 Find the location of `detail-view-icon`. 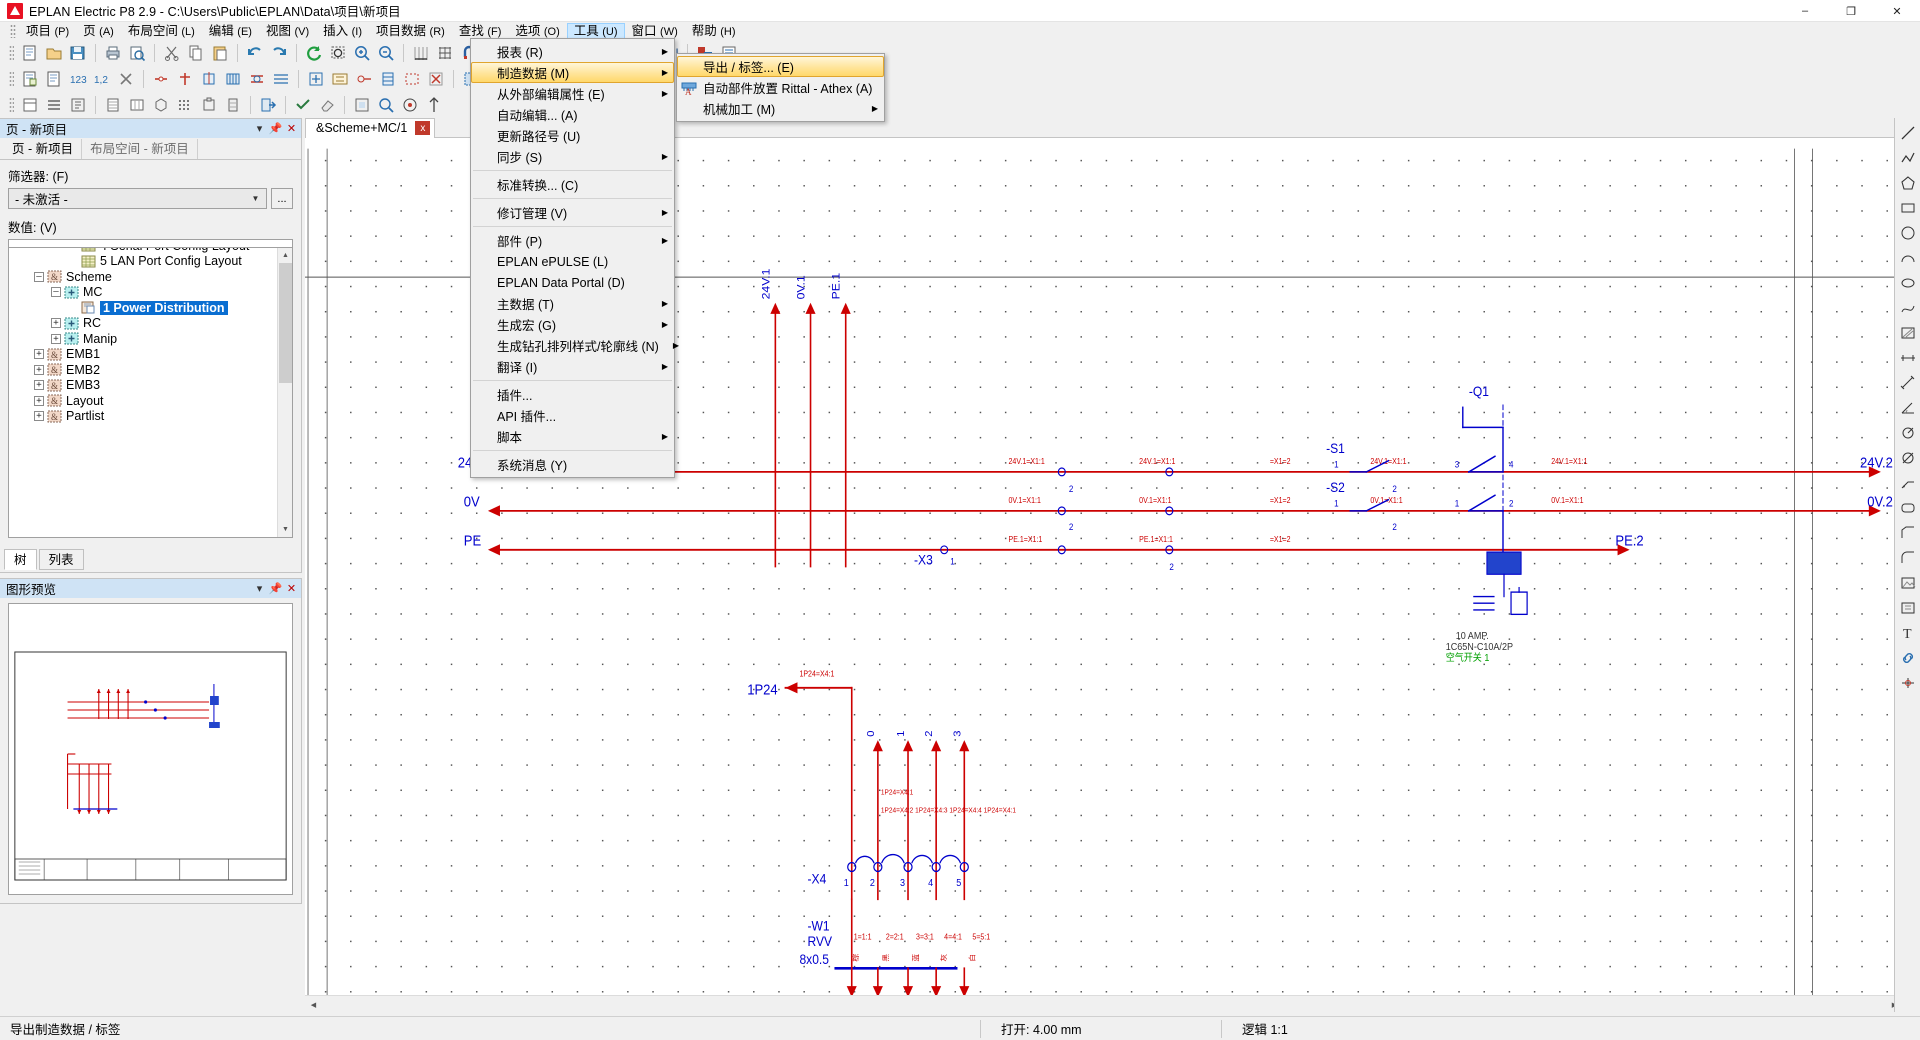

detail-view-icon is located at coordinates (78, 105).